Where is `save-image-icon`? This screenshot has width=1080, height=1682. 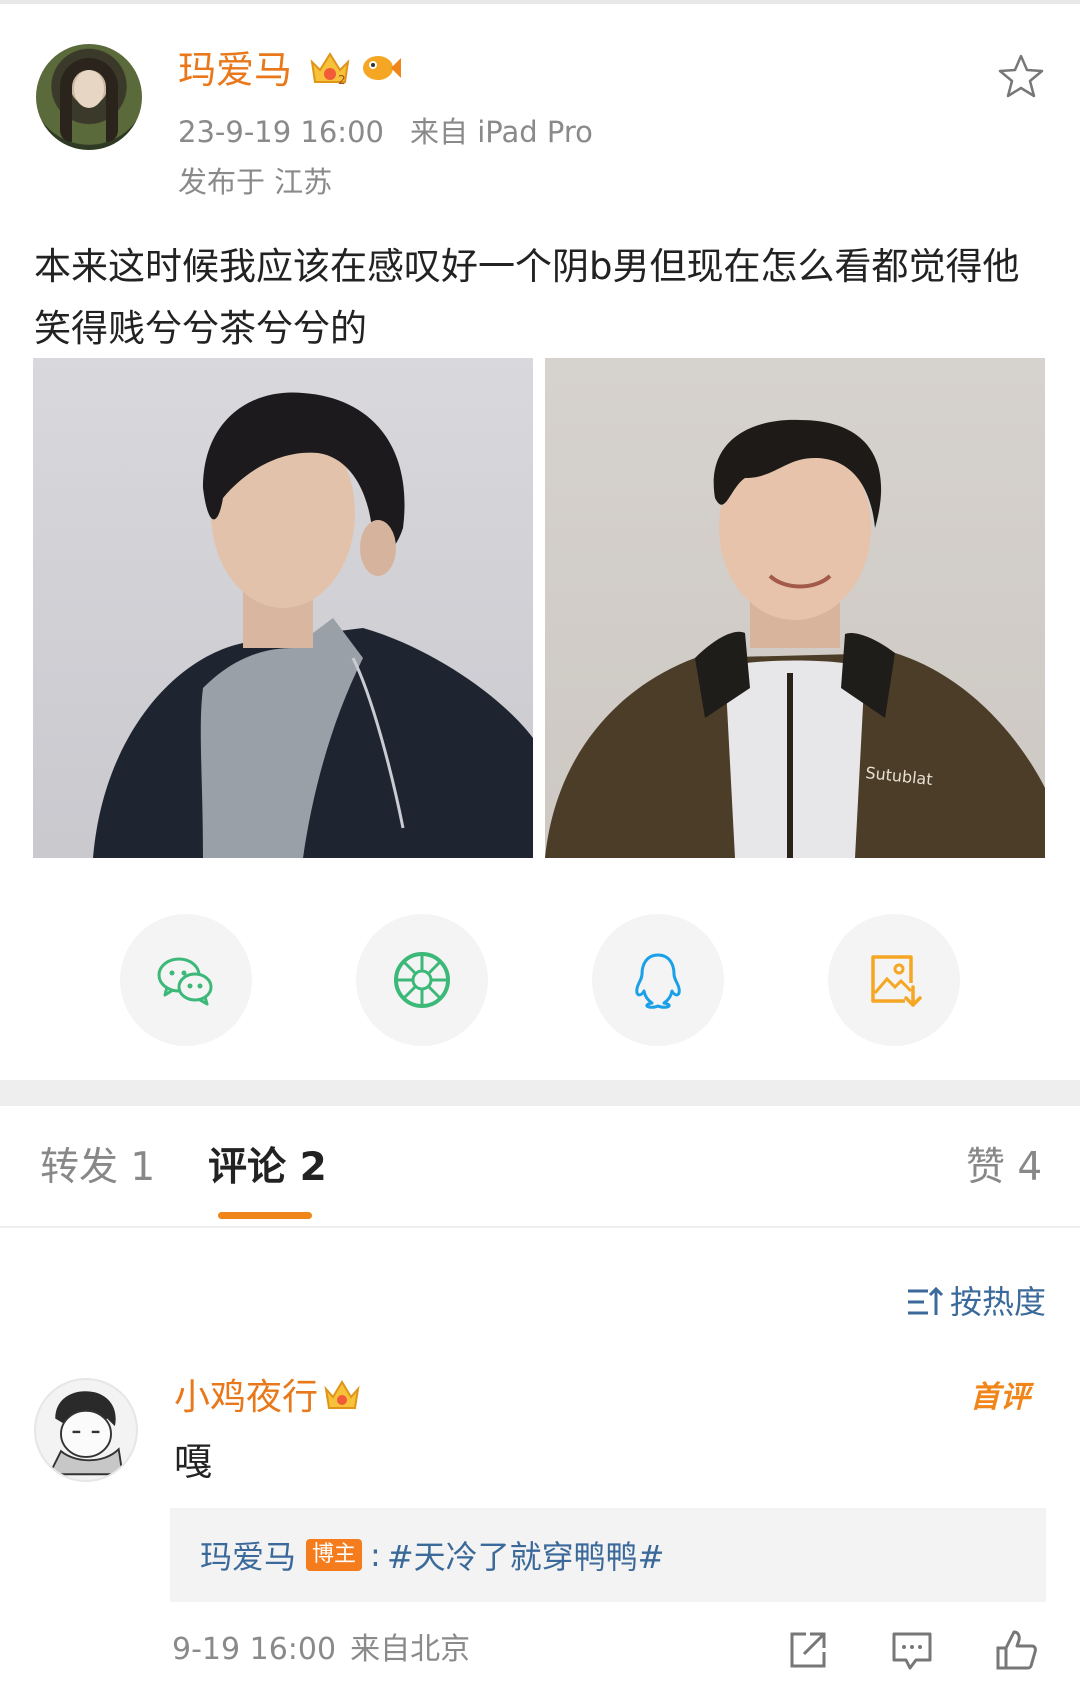 save-image-icon is located at coordinates (896, 981).